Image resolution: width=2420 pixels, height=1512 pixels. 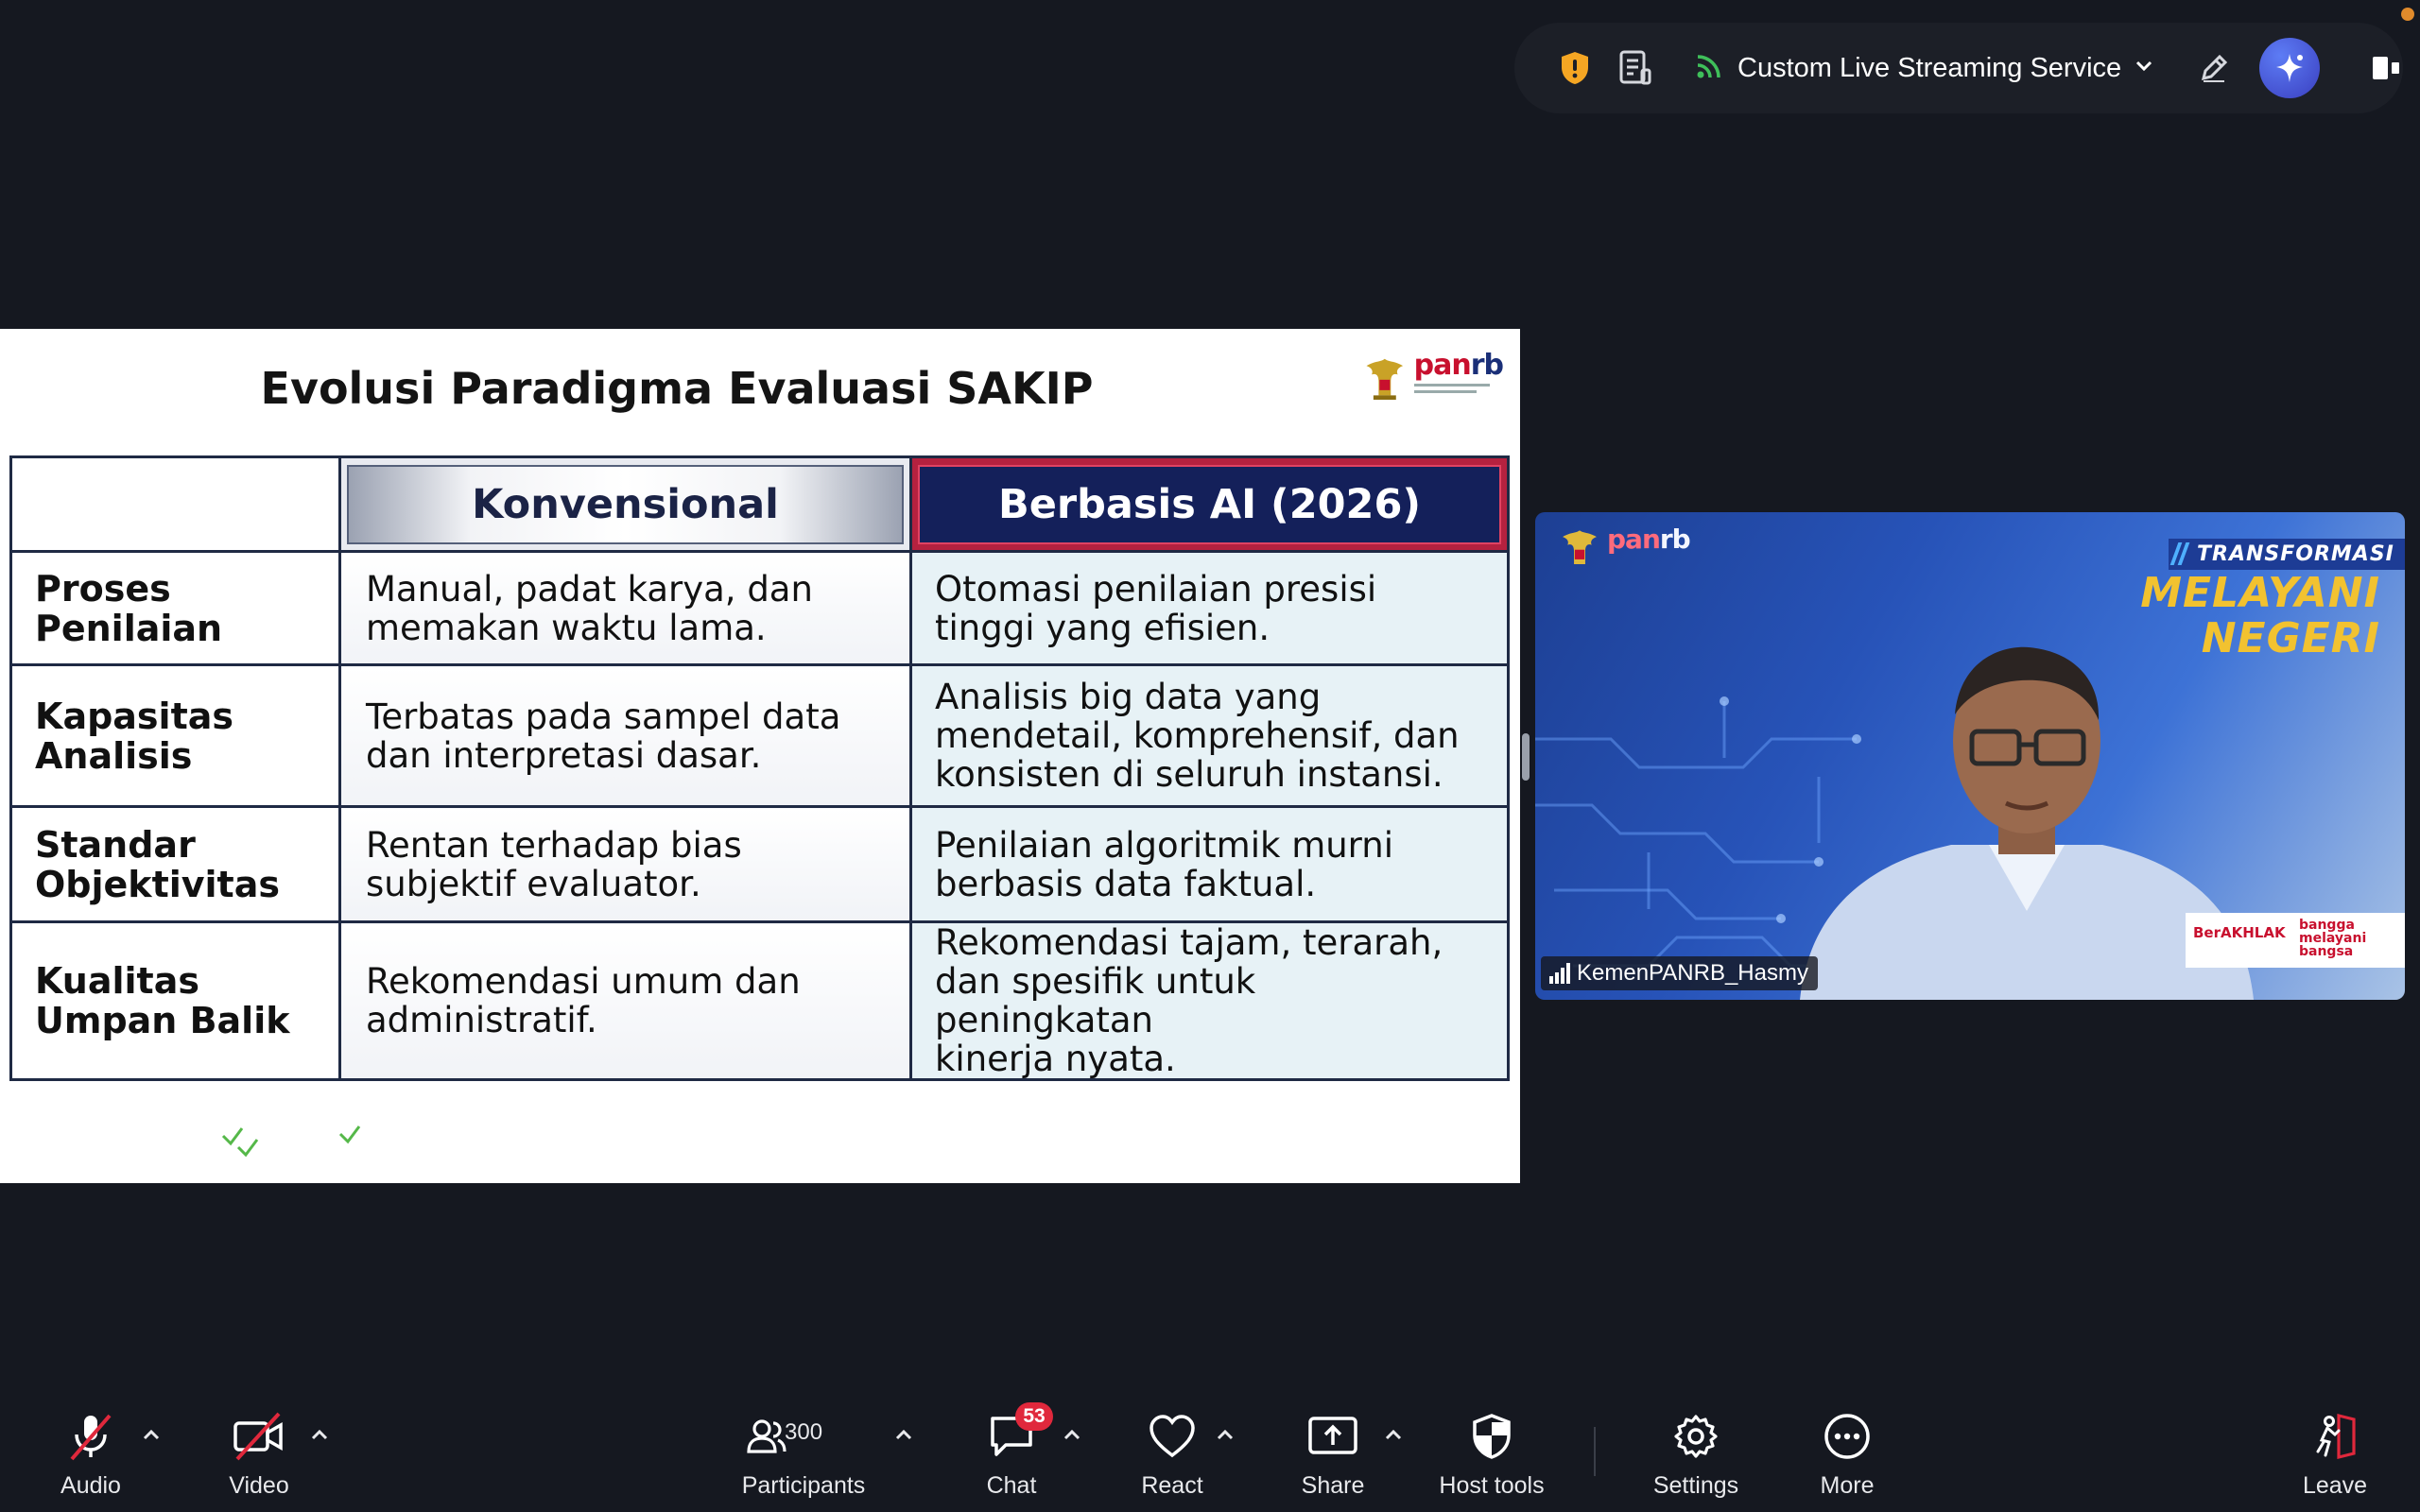 I want to click on panrb-wordmark: panrb, so click(x=1459, y=365).